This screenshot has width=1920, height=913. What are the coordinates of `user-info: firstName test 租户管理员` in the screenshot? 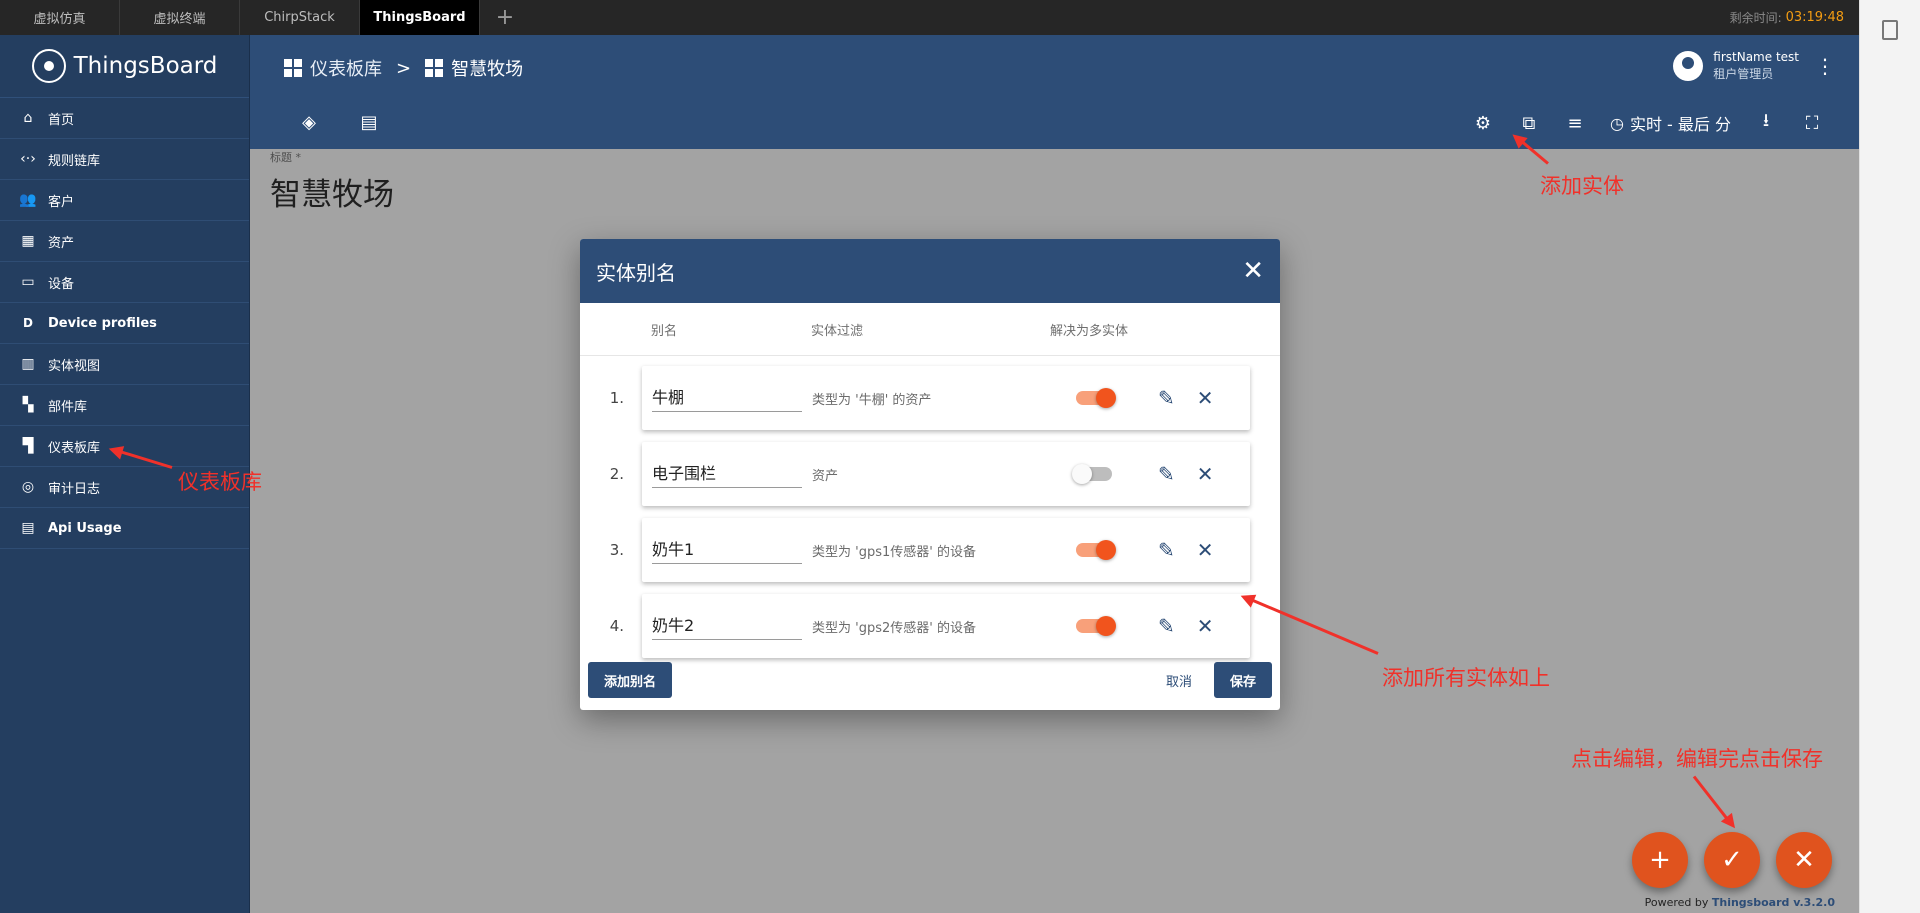 It's located at (1756, 66).